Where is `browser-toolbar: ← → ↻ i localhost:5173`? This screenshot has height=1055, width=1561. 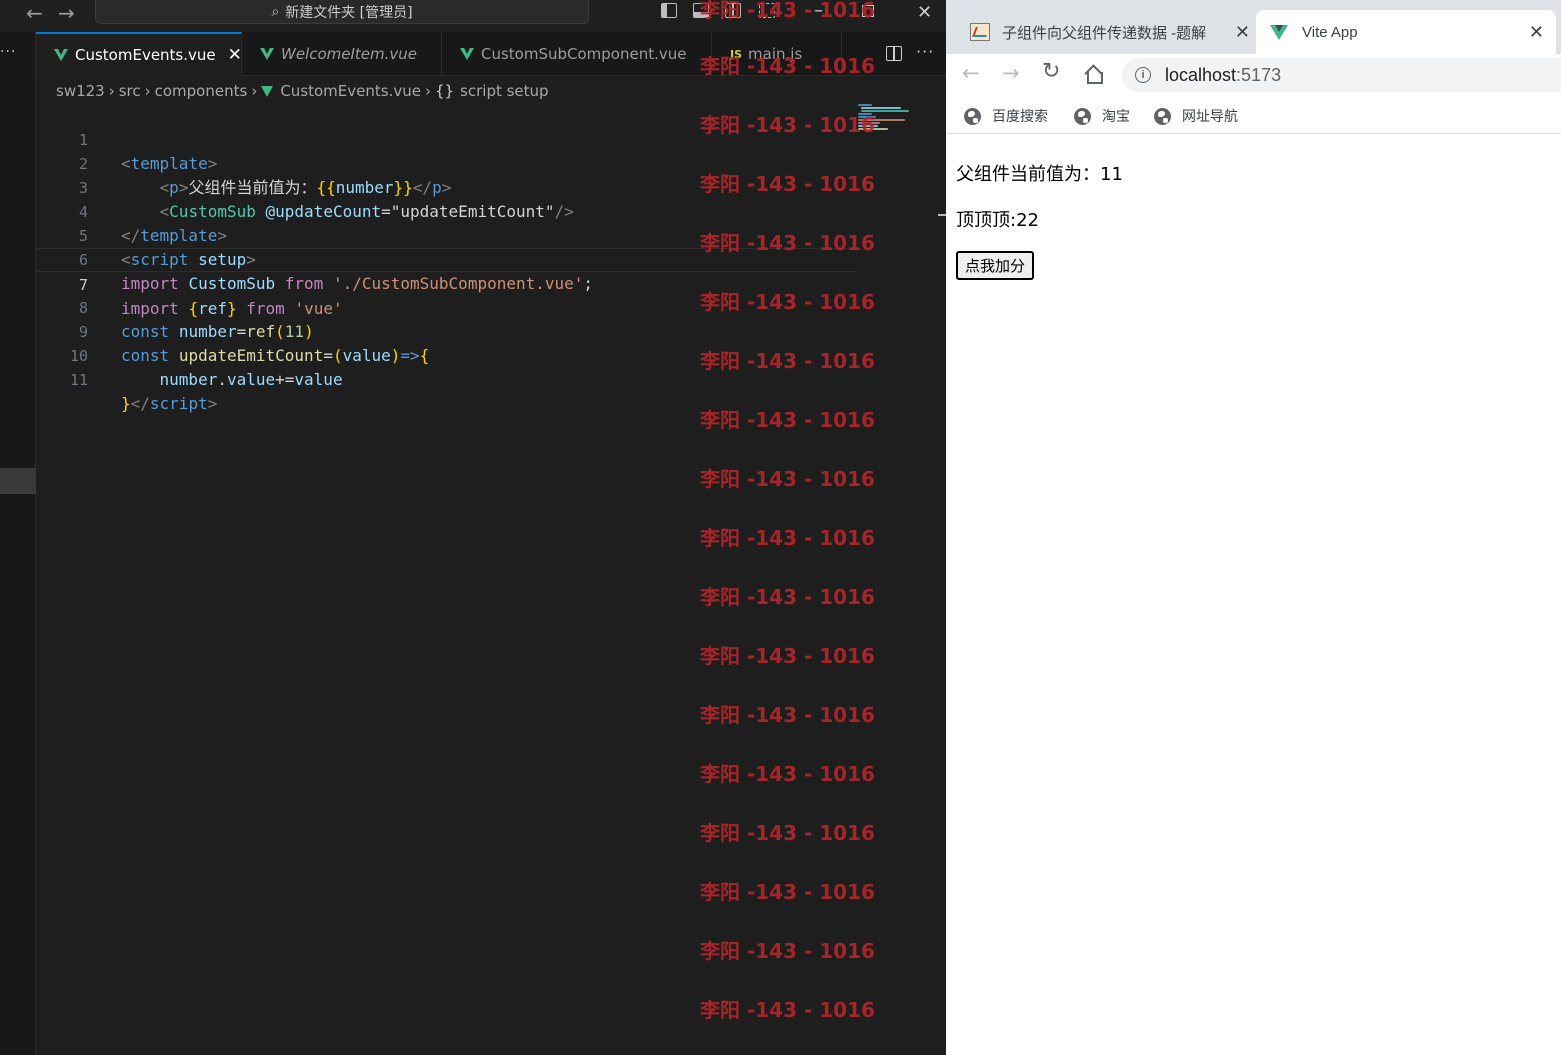
browser-toolbar: ← → ↻ i localhost:5173 is located at coordinates (1253, 75).